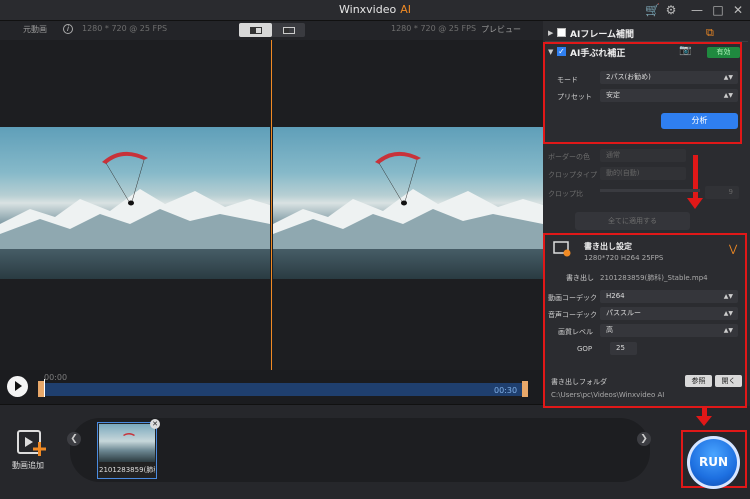 The height and width of the screenshot is (499, 750). What do you see at coordinates (35, 29) in the screenshot?
I see `source-label: 元動画` at bounding box center [35, 29].